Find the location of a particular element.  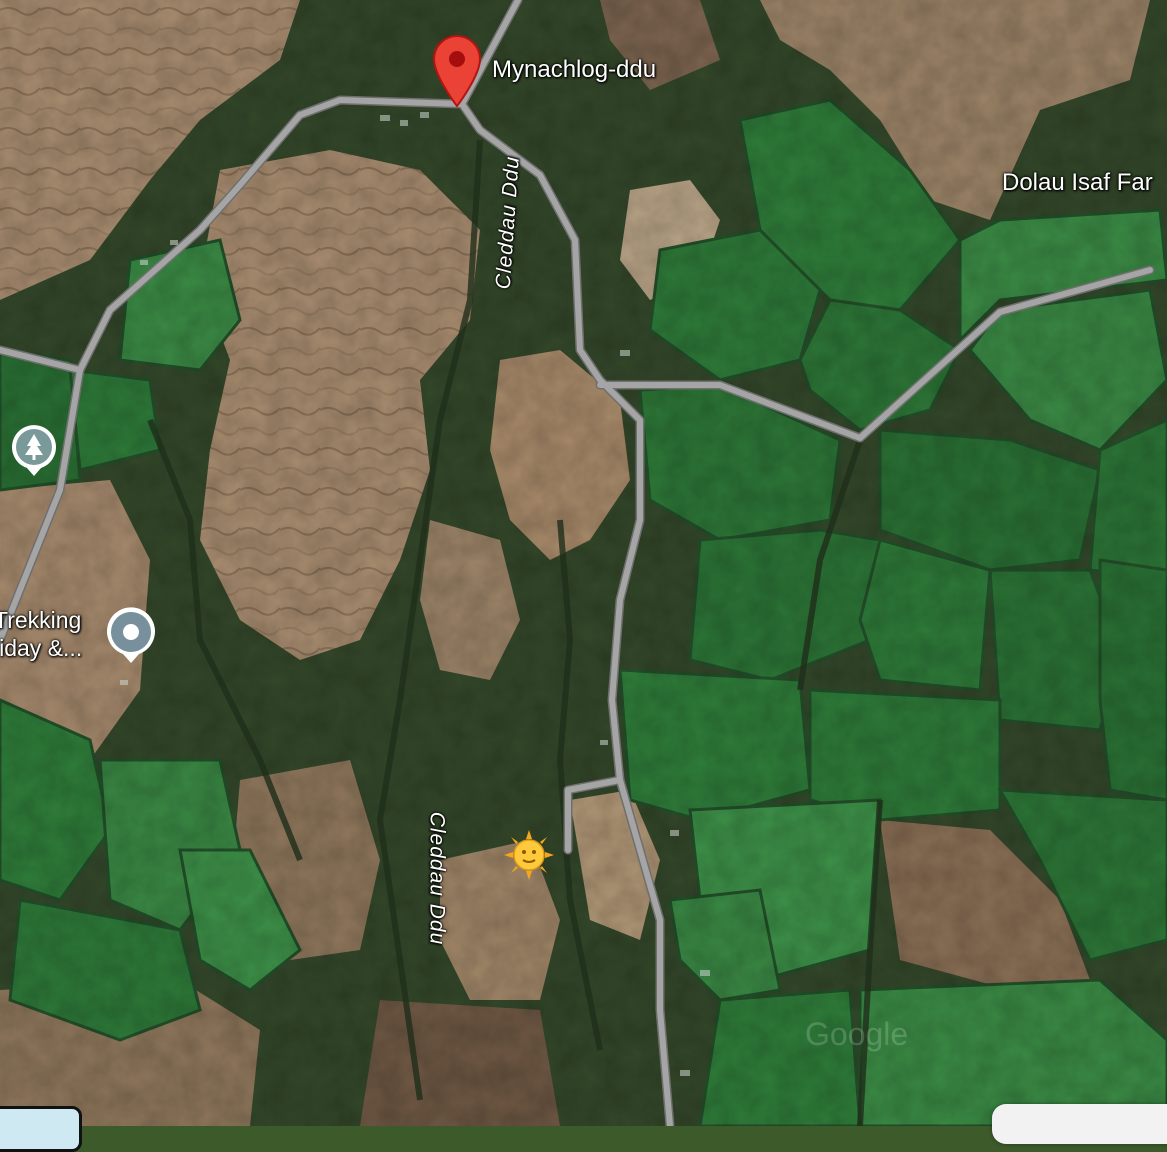

location-pin-icon is located at coordinates (457, 71).